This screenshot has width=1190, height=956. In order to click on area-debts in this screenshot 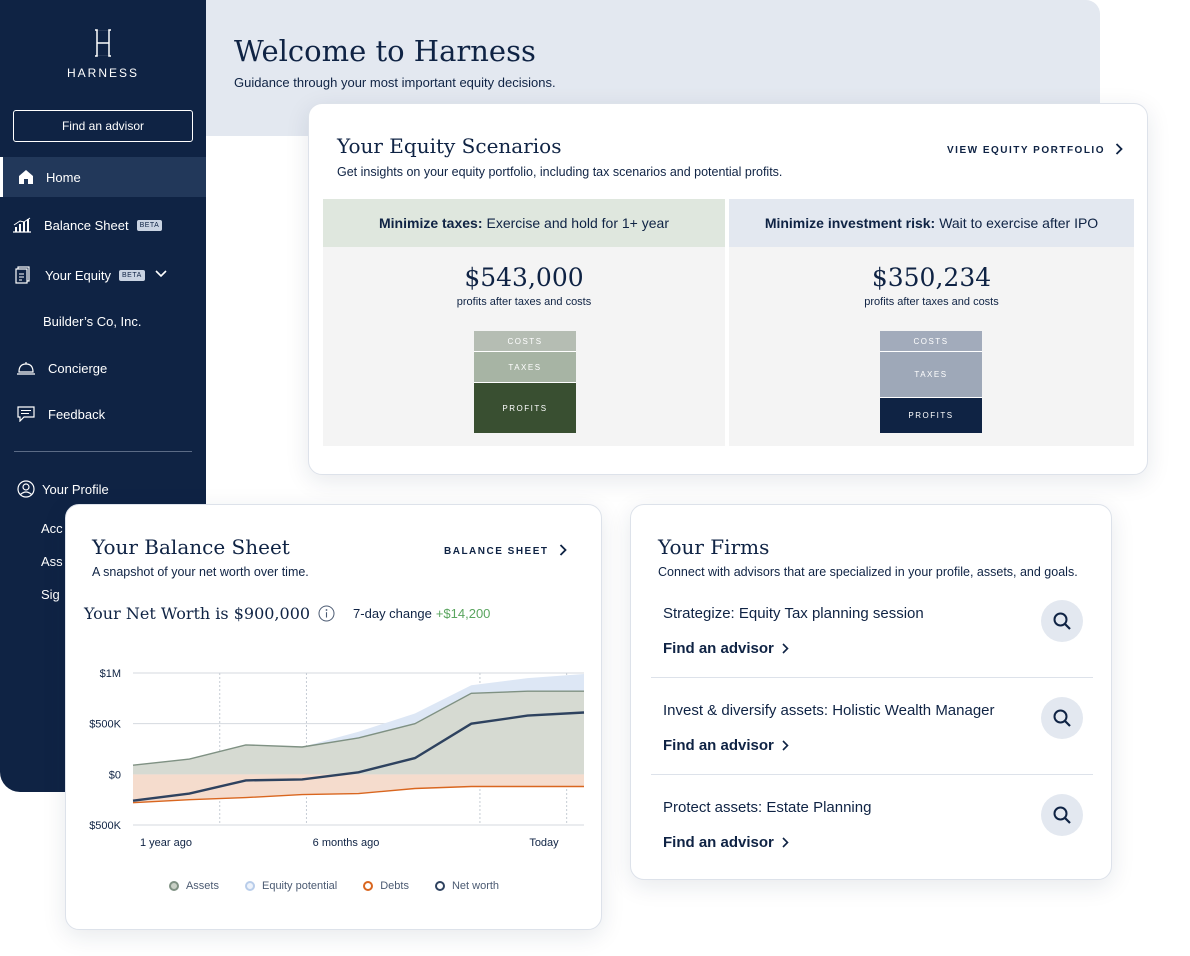, I will do `click(358, 788)`.